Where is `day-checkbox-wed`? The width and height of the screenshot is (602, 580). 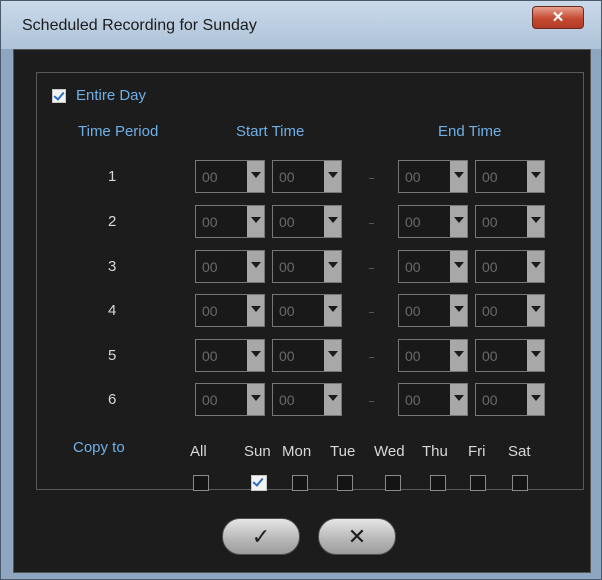 day-checkbox-wed is located at coordinates (393, 483).